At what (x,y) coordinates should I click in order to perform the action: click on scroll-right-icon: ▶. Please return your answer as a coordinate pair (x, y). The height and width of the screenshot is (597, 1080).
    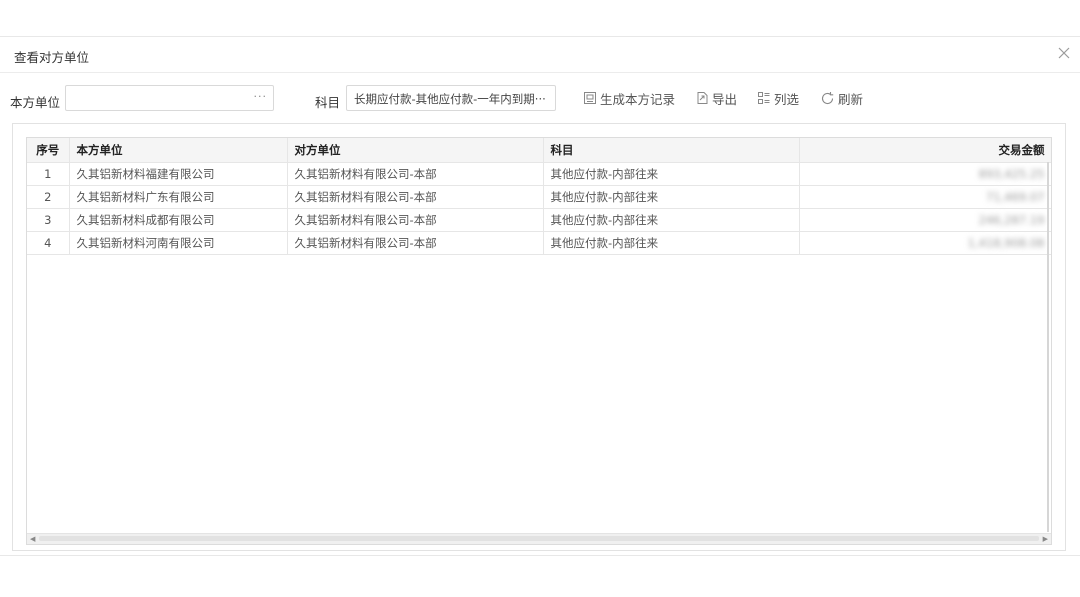
    Looking at the image, I should click on (1045, 539).